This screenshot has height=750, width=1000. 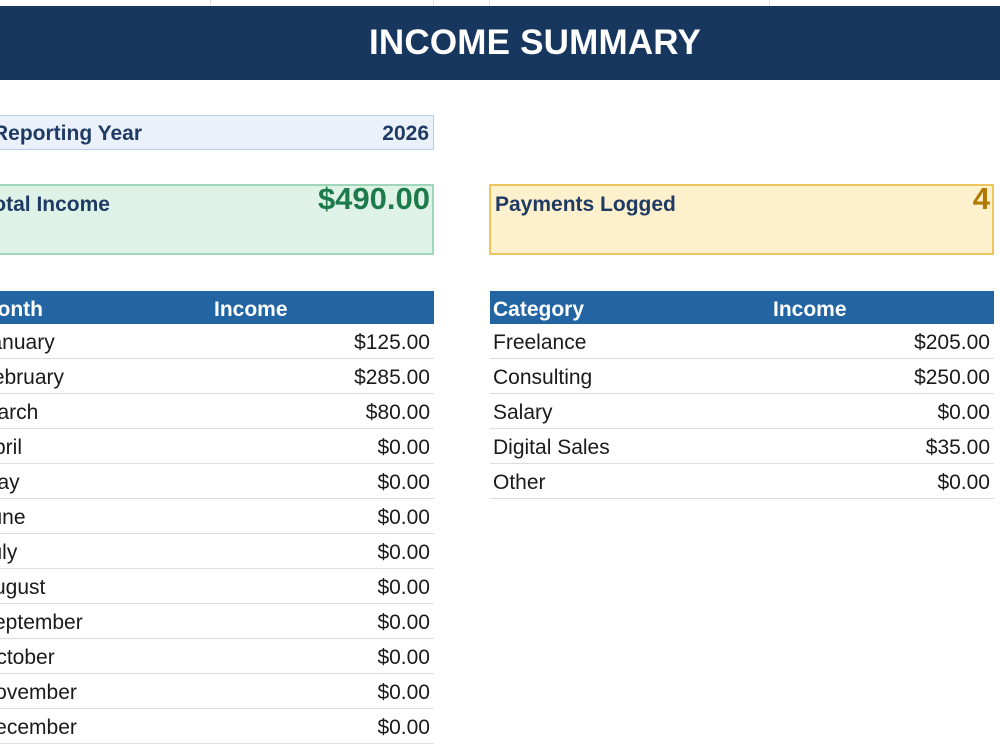 What do you see at coordinates (55, 204) in the screenshot?
I see `total-income-label: Total Income` at bounding box center [55, 204].